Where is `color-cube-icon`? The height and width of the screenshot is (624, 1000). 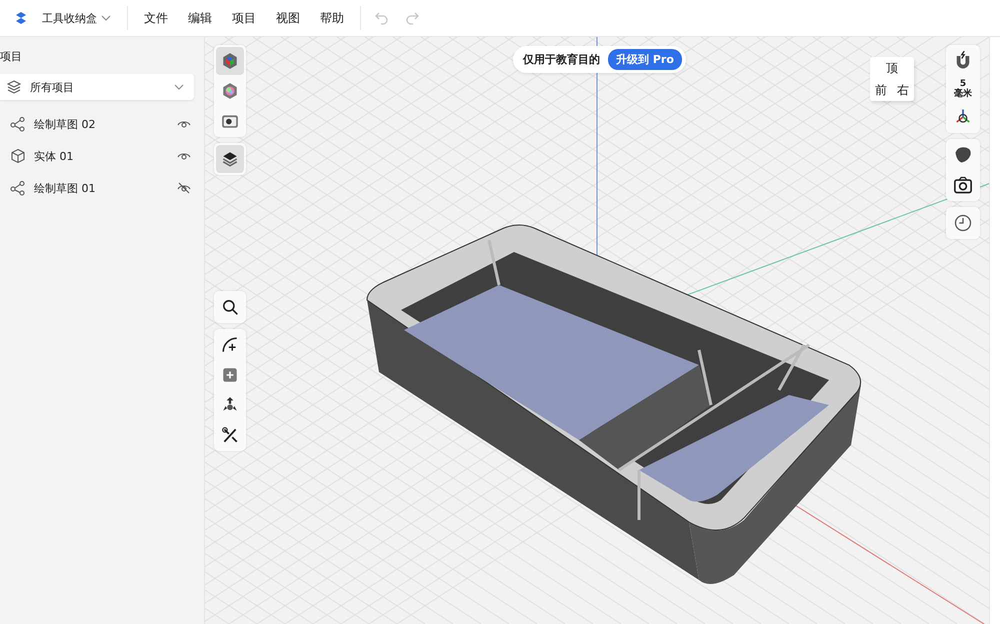 color-cube-icon is located at coordinates (230, 61).